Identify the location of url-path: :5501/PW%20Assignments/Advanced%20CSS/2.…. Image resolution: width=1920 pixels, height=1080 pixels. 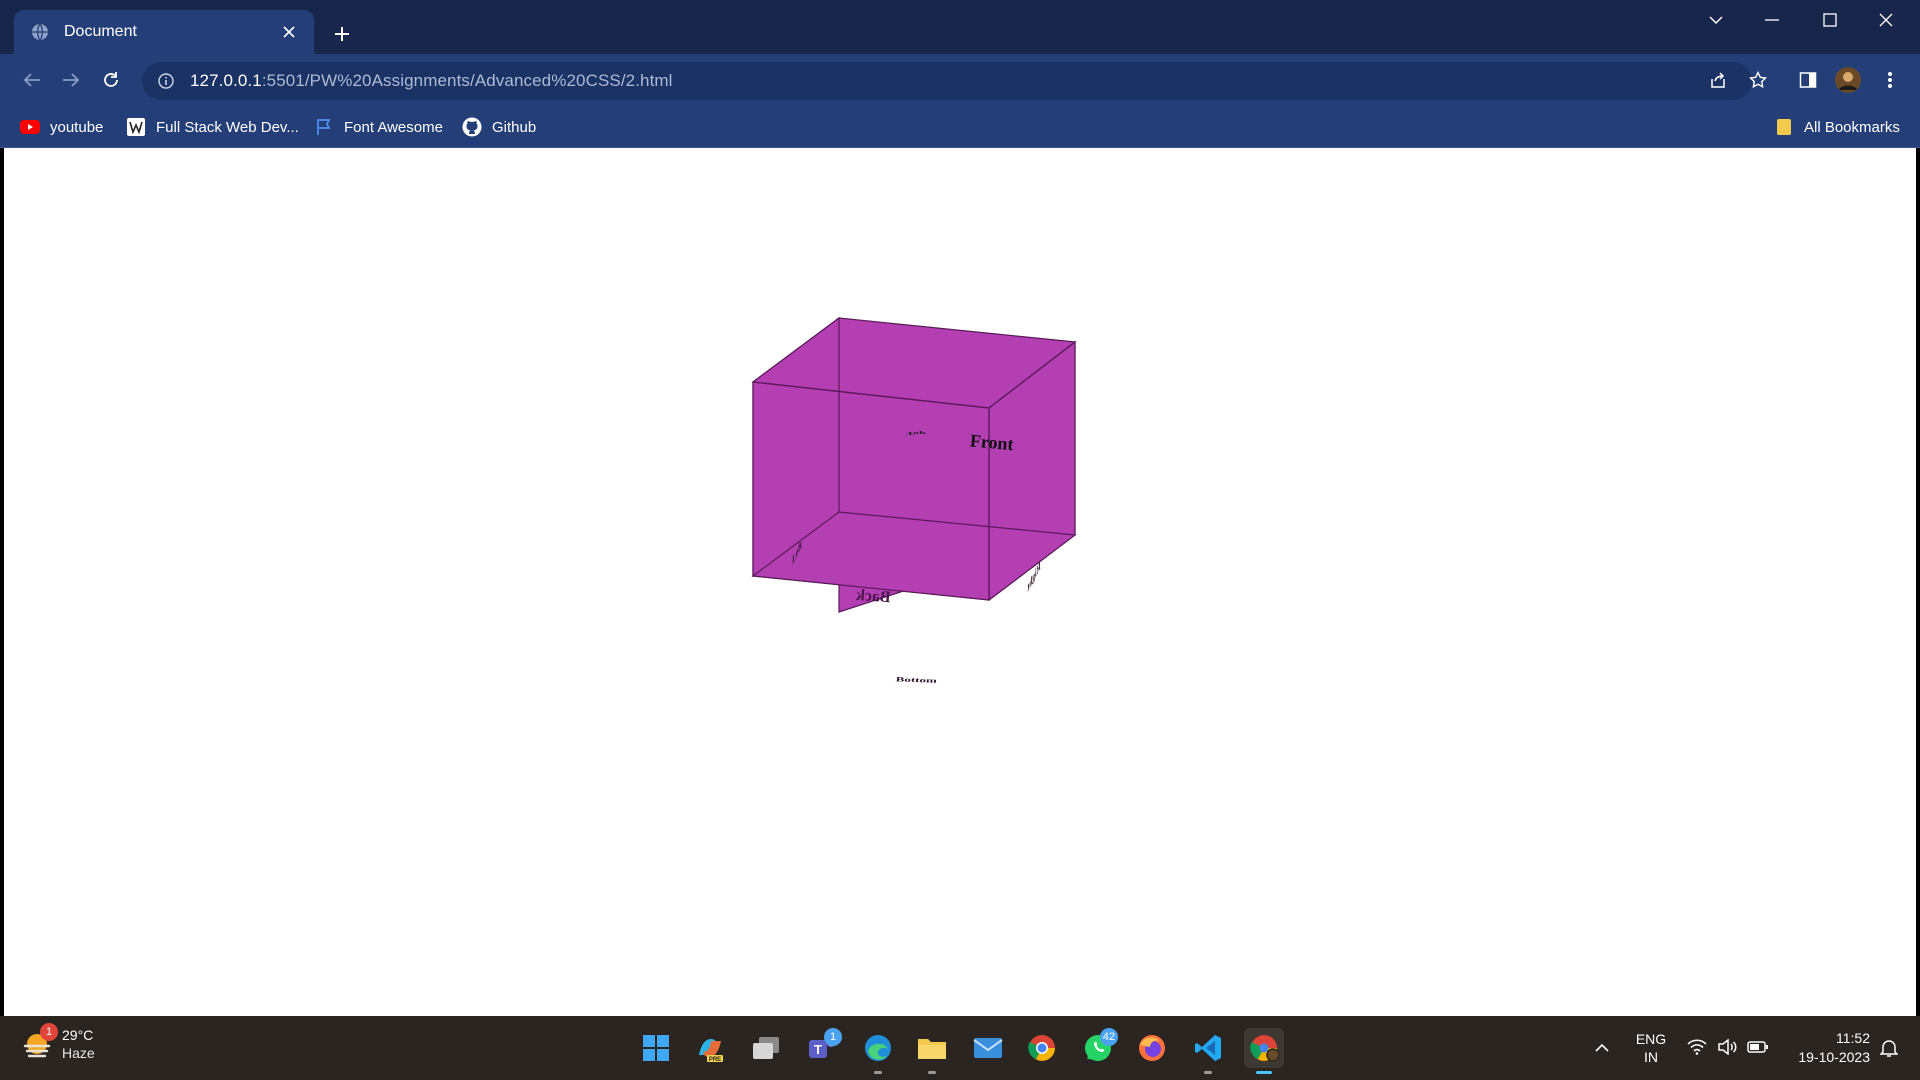
(467, 80).